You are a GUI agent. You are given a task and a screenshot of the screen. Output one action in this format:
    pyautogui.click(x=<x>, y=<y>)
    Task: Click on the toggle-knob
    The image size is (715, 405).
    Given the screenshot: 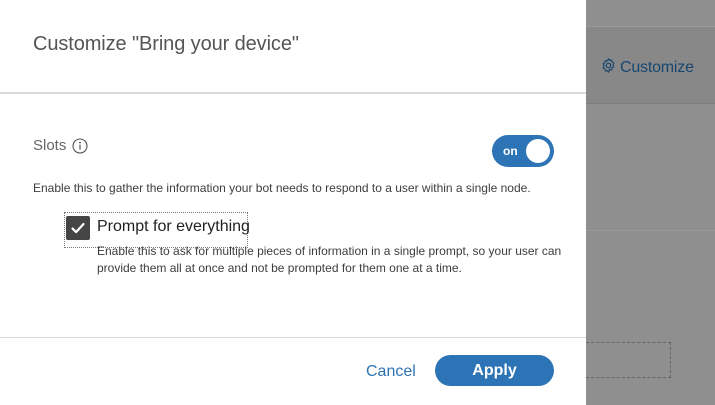 What is the action you would take?
    pyautogui.click(x=538, y=151)
    